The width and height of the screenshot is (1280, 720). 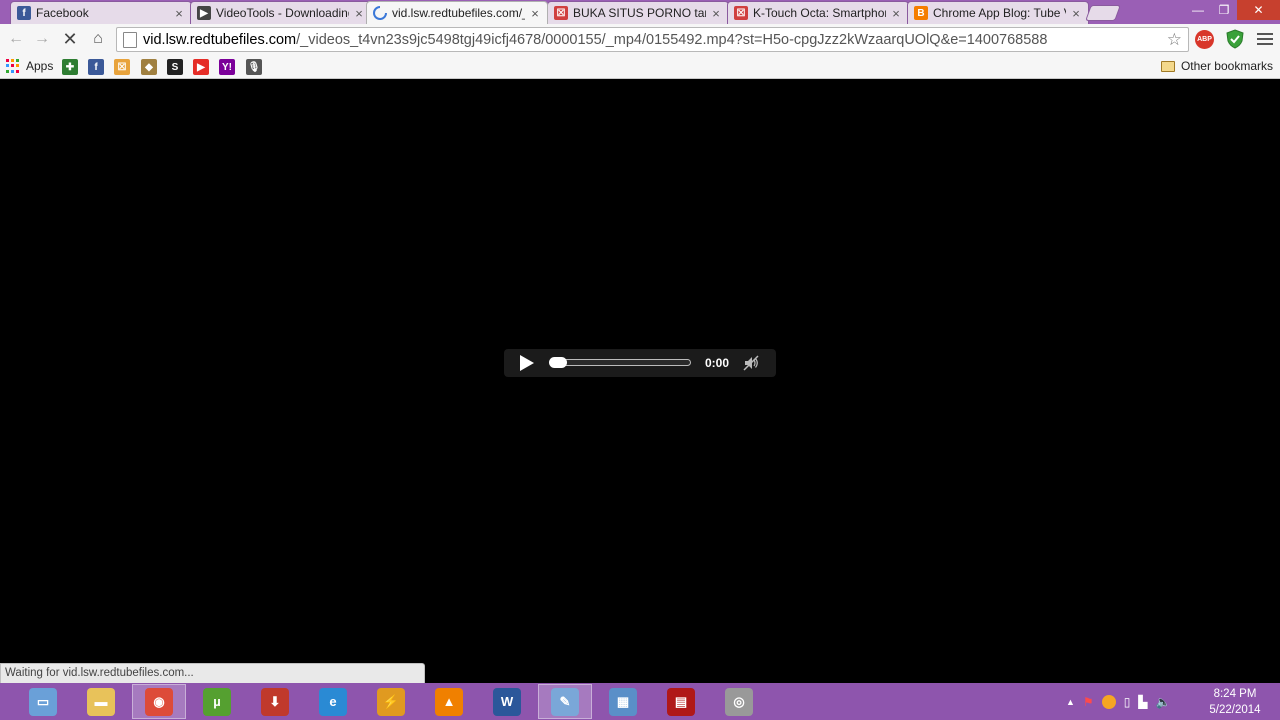 I want to click on tab-3: vid.lsw.redtubefiles.com/_ ×, so click(x=457, y=12).